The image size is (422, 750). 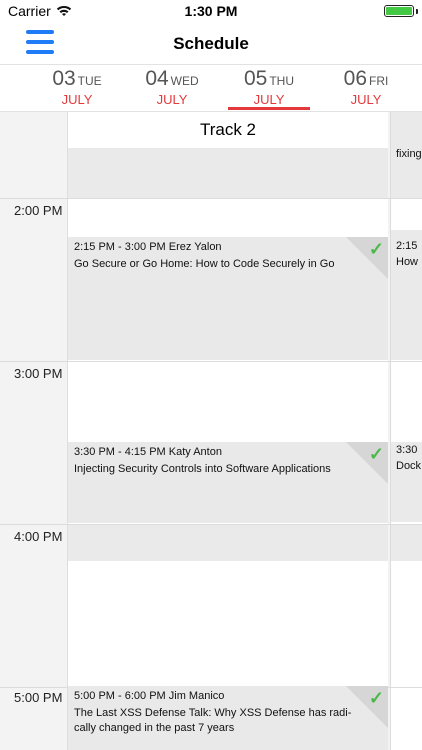 What do you see at coordinates (148, 247) in the screenshot?
I see `session-time: 2:15 PM - 3:00 PM Erez Yalon` at bounding box center [148, 247].